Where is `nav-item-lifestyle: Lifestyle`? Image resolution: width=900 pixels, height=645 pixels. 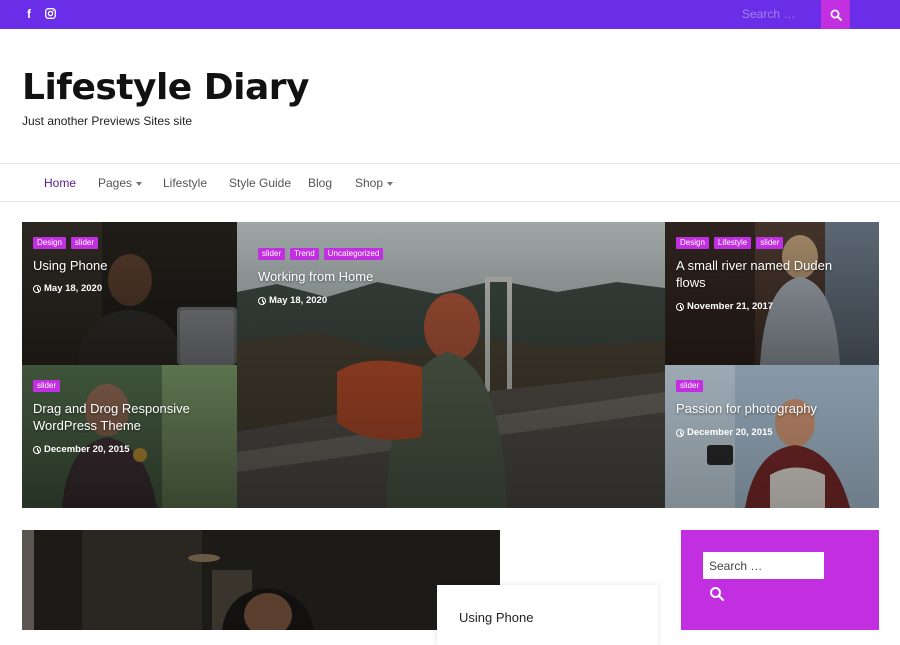 nav-item-lifestyle: Lifestyle is located at coordinates (185, 183).